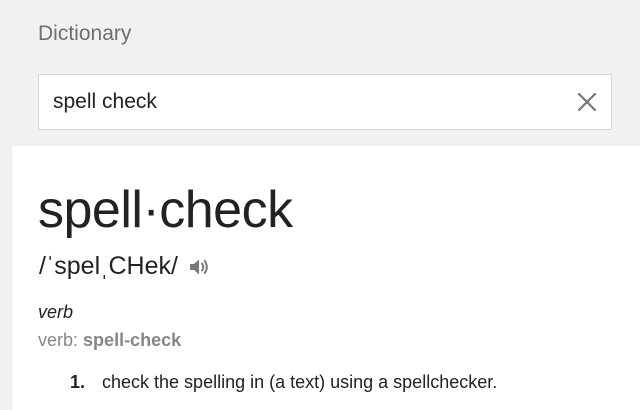  I want to click on audio-pronunciation-button, so click(199, 267).